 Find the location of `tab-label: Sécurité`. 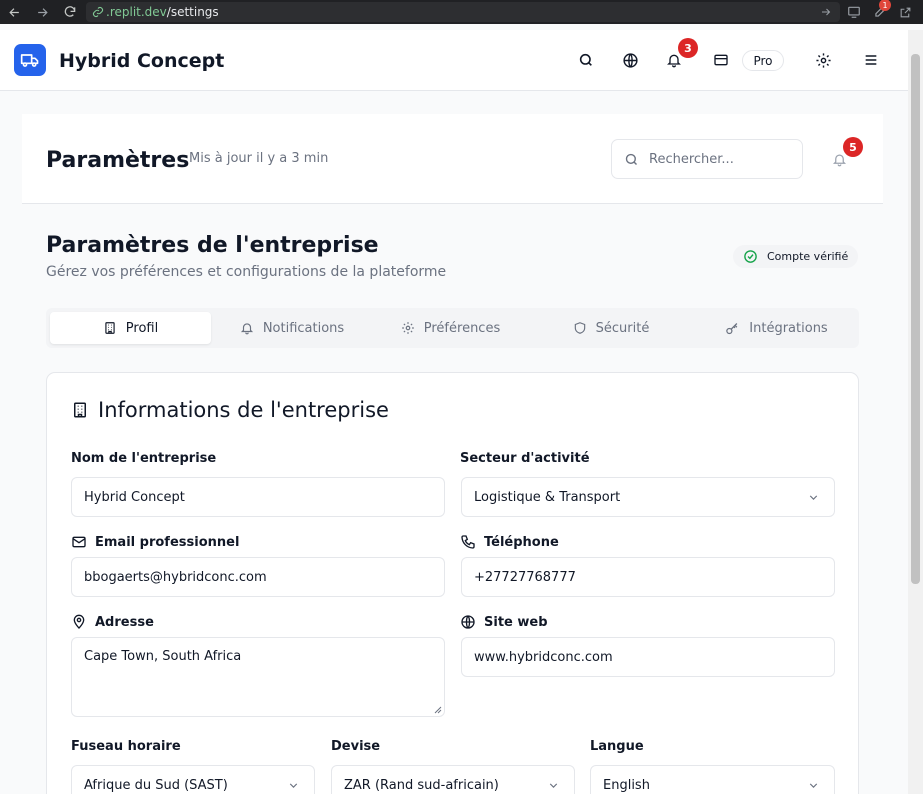

tab-label: Sécurité is located at coordinates (622, 328).